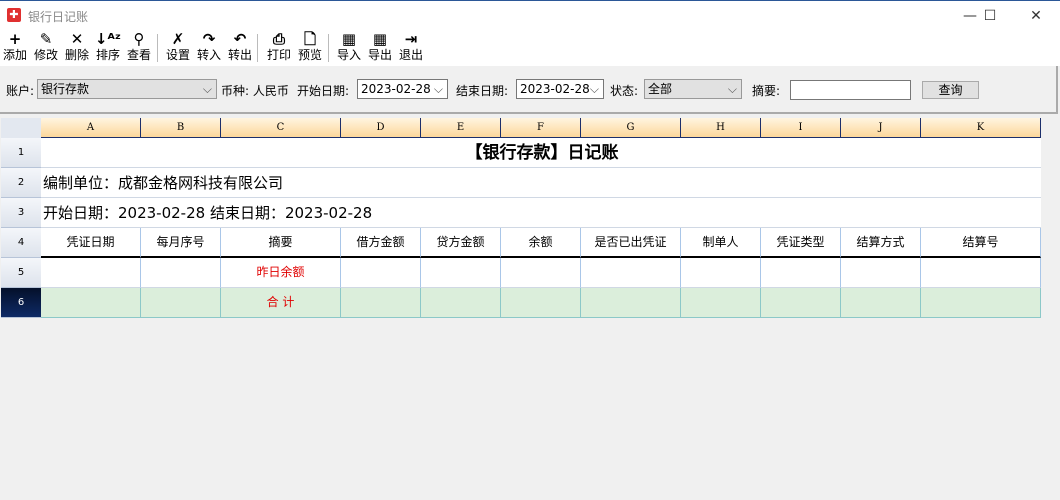  Describe the element at coordinates (801, 128) in the screenshot. I see `column-header-I: I` at that location.